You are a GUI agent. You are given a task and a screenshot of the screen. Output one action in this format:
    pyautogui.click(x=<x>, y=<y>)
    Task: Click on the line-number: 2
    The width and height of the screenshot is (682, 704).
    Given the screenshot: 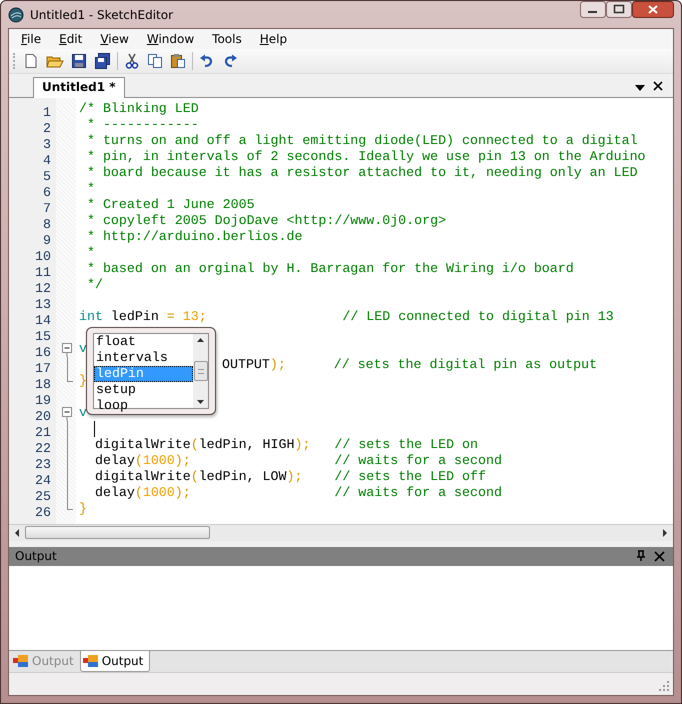 What is the action you would take?
    pyautogui.click(x=47, y=128)
    